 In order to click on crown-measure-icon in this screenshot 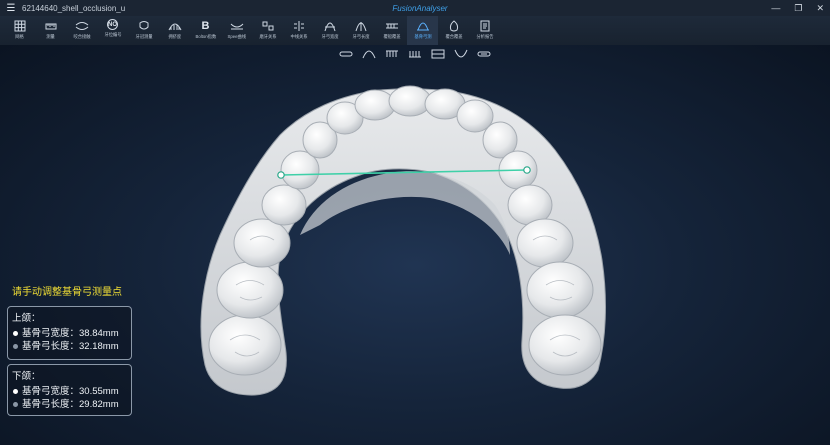, I will do `click(144, 25)`.